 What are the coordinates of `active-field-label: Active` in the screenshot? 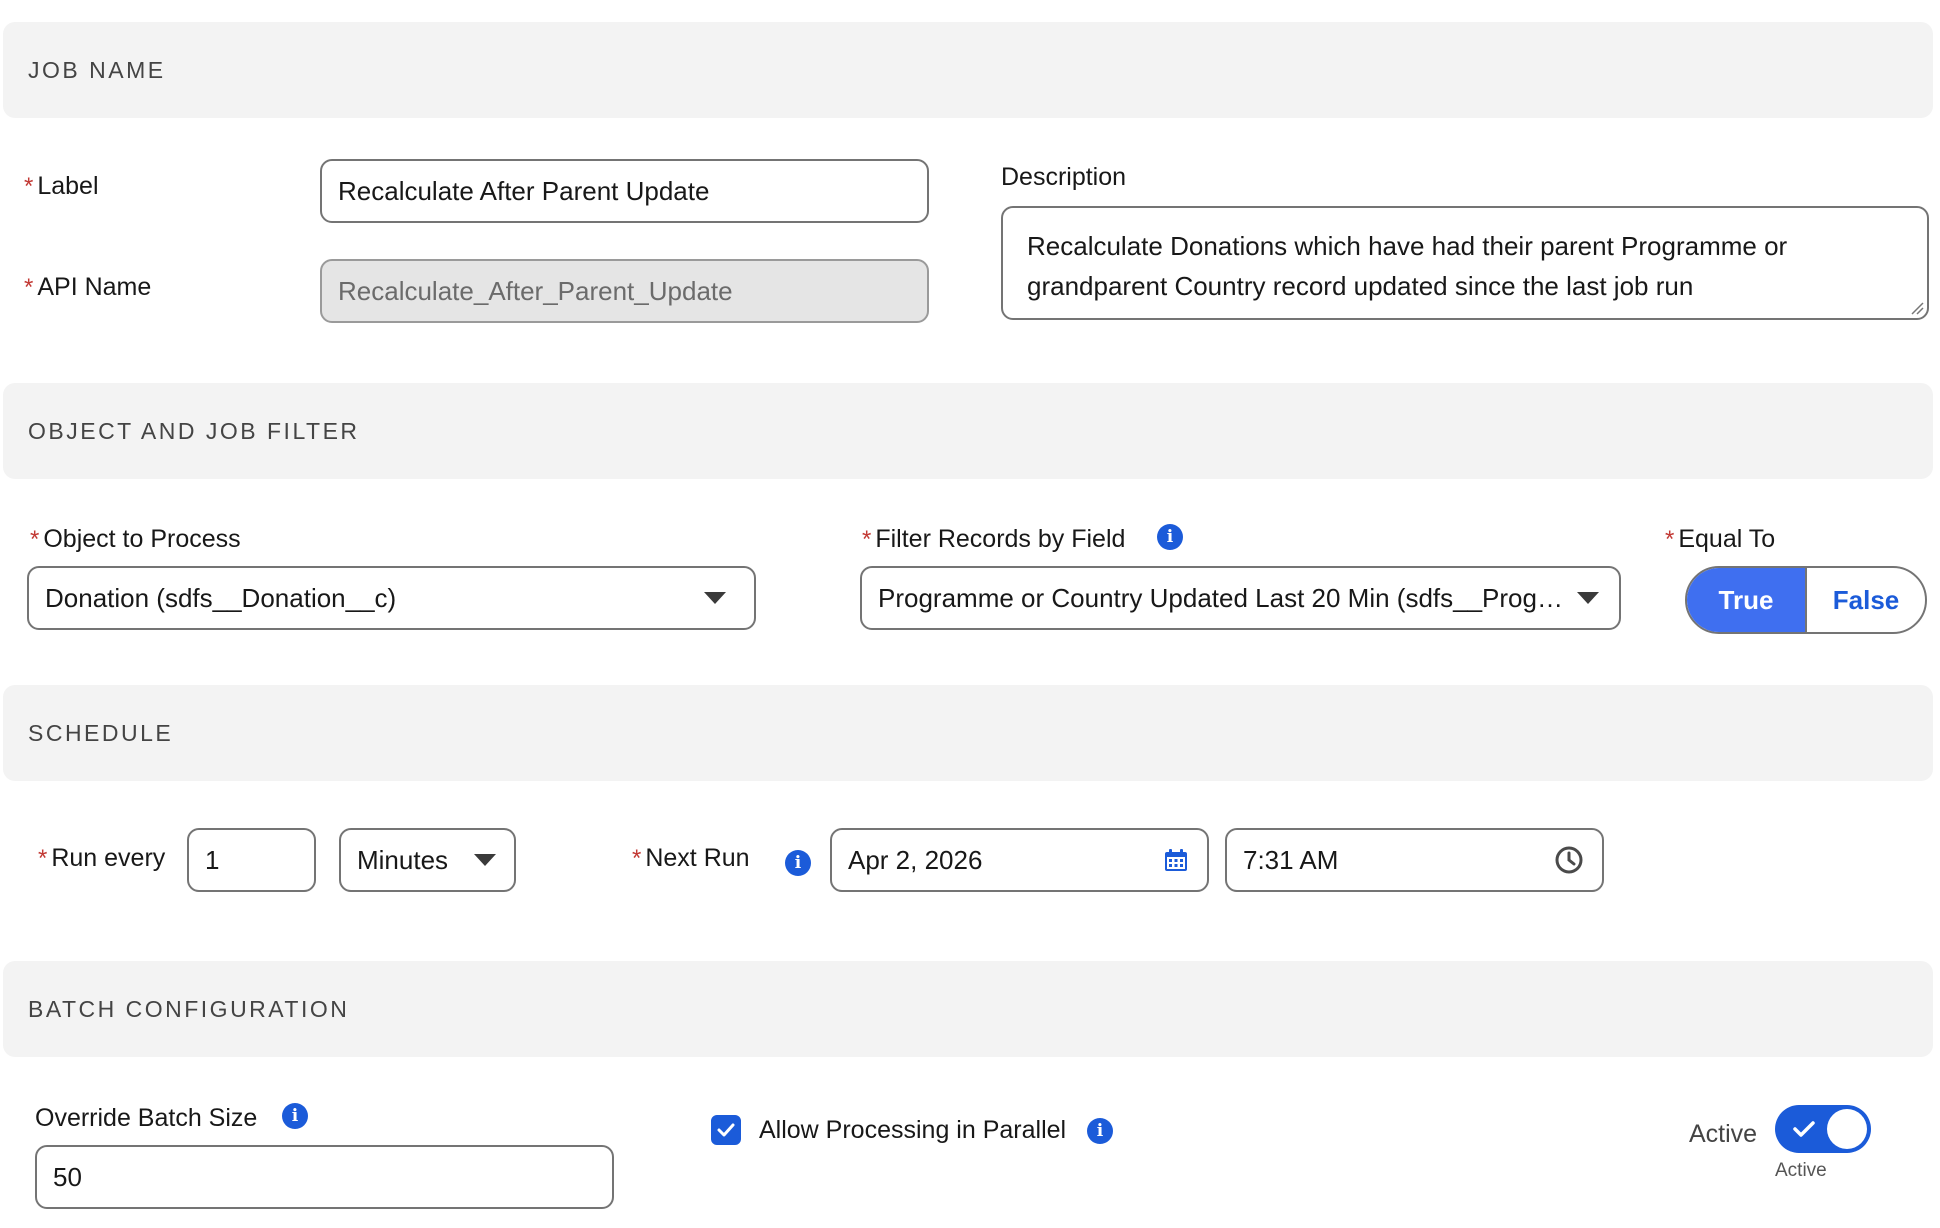 It's located at (1723, 1134).